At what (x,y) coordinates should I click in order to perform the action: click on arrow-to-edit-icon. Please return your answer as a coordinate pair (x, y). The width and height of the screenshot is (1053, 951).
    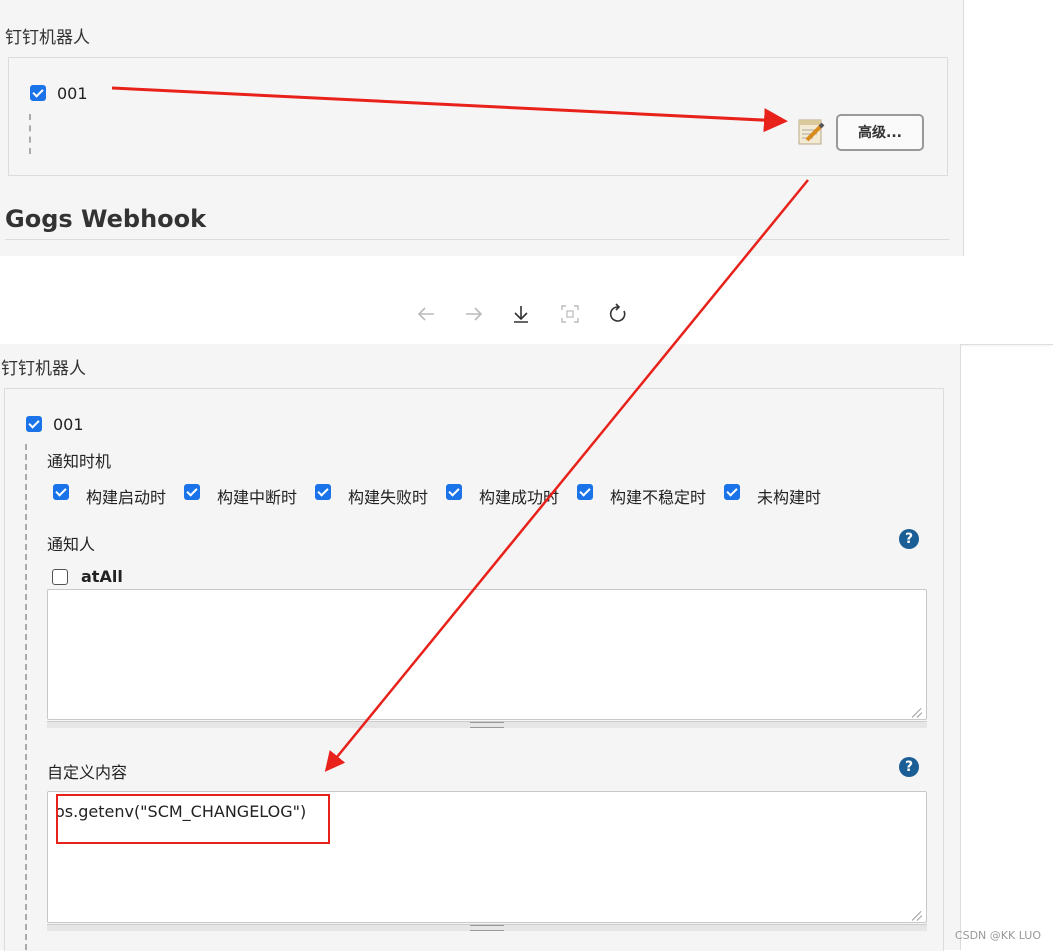
    Looking at the image, I should click on (449, 109).